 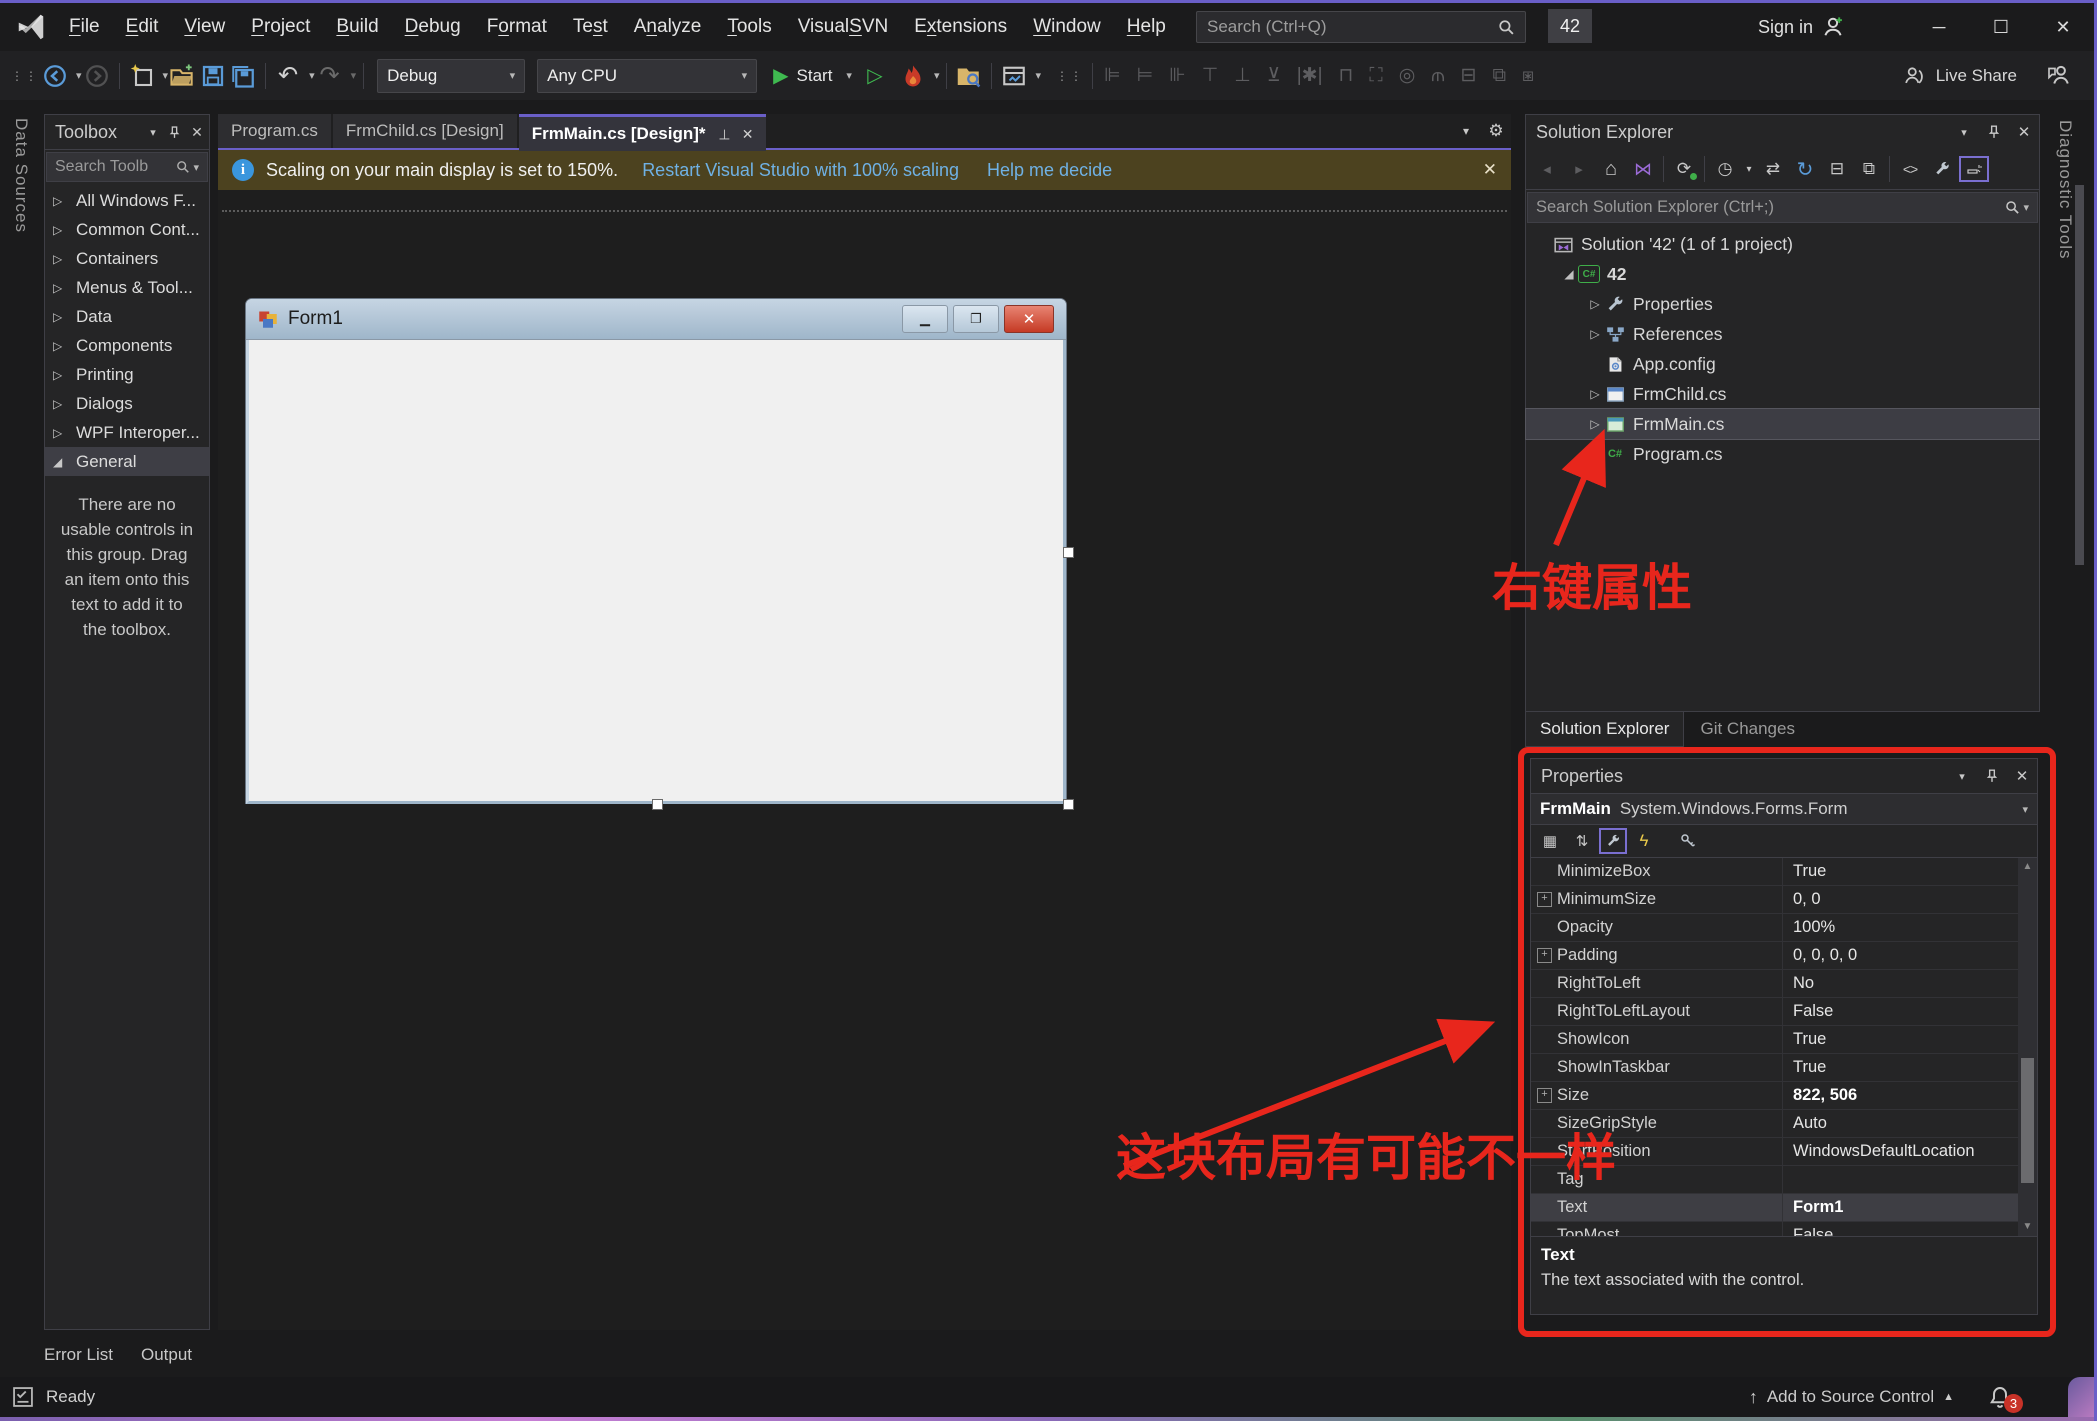 I want to click on tree-item-frmchild-cs: ▷ FrmChild.cs, so click(x=1782, y=394).